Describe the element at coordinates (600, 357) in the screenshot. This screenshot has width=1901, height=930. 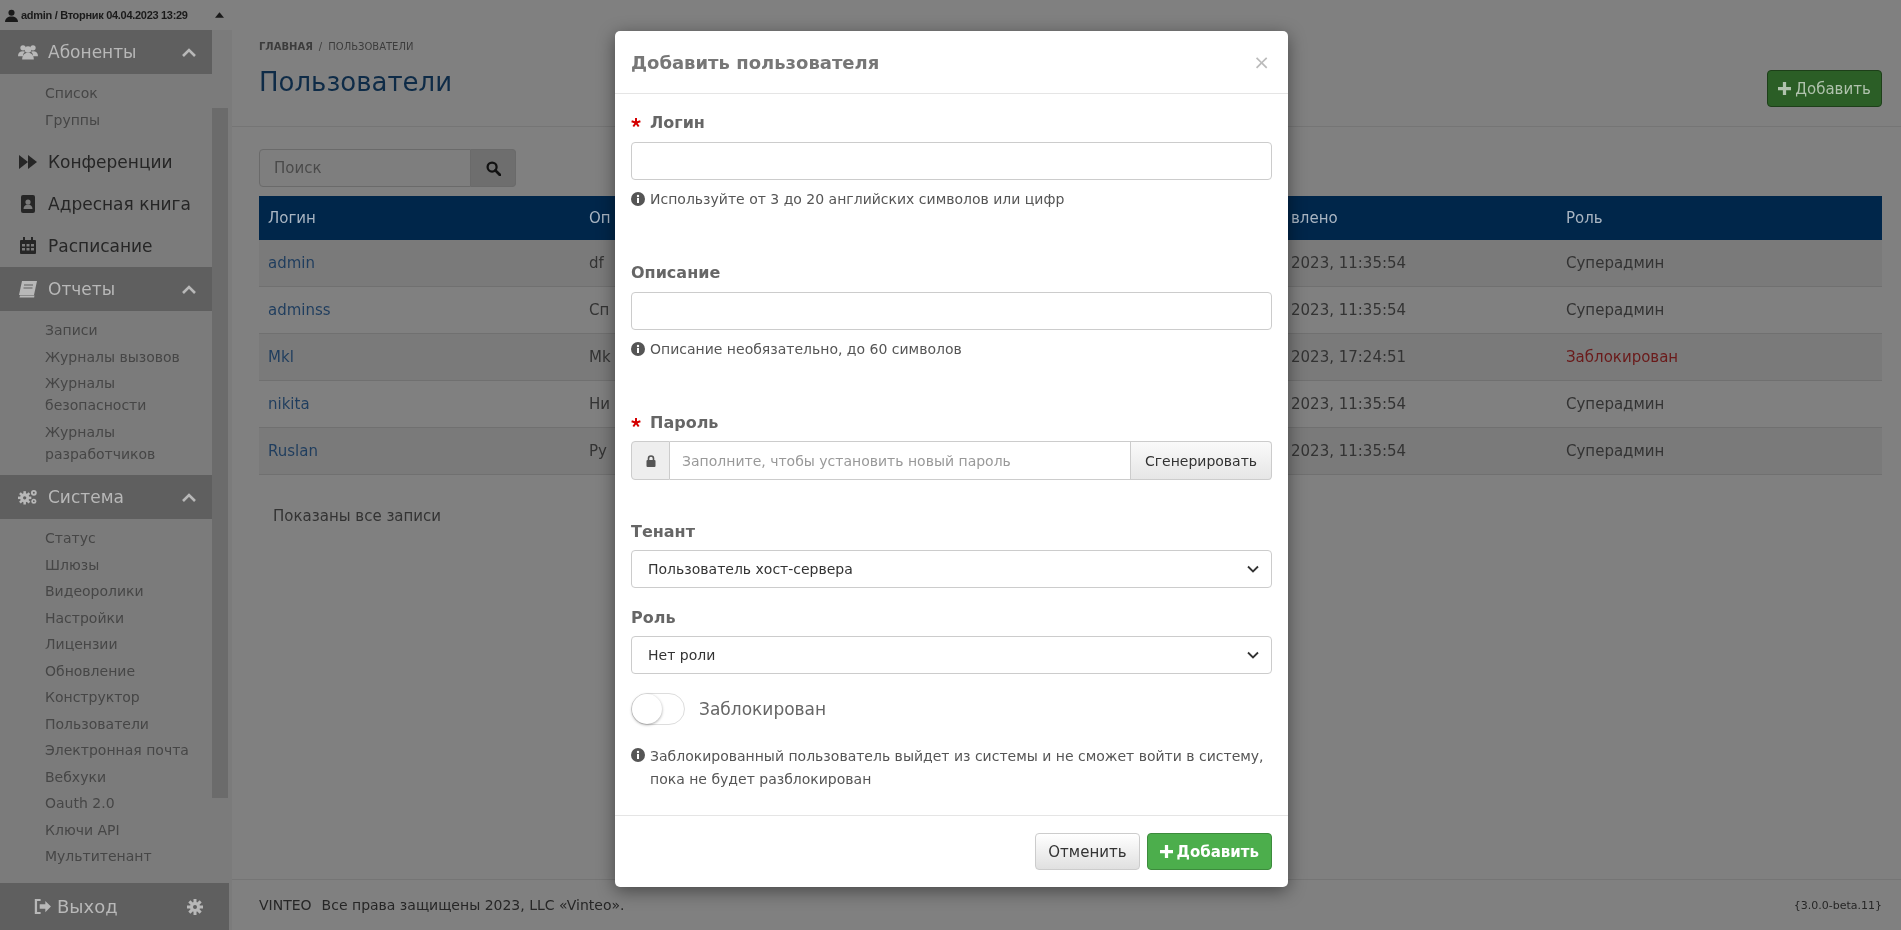
I see `table-cell: Mk` at that location.